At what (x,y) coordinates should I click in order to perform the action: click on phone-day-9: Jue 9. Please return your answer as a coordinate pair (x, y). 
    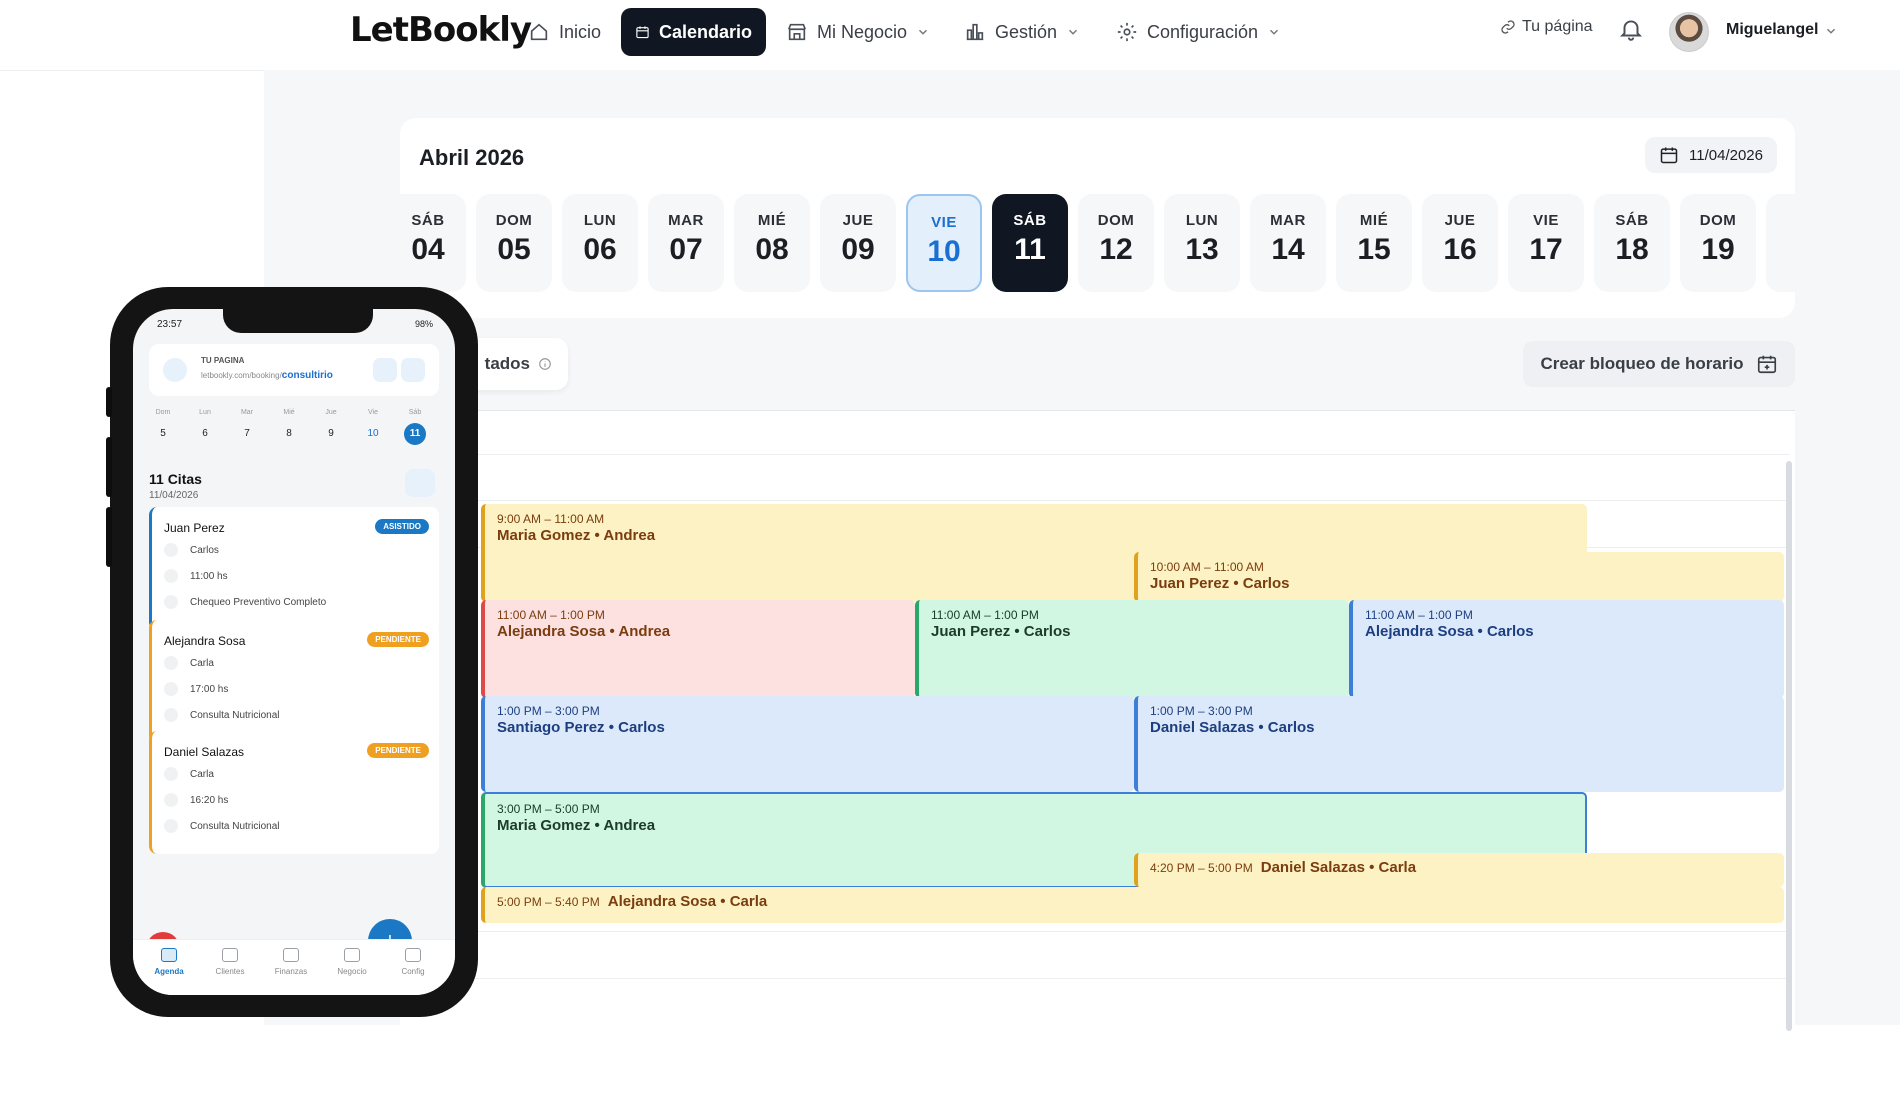
    Looking at the image, I should click on (331, 427).